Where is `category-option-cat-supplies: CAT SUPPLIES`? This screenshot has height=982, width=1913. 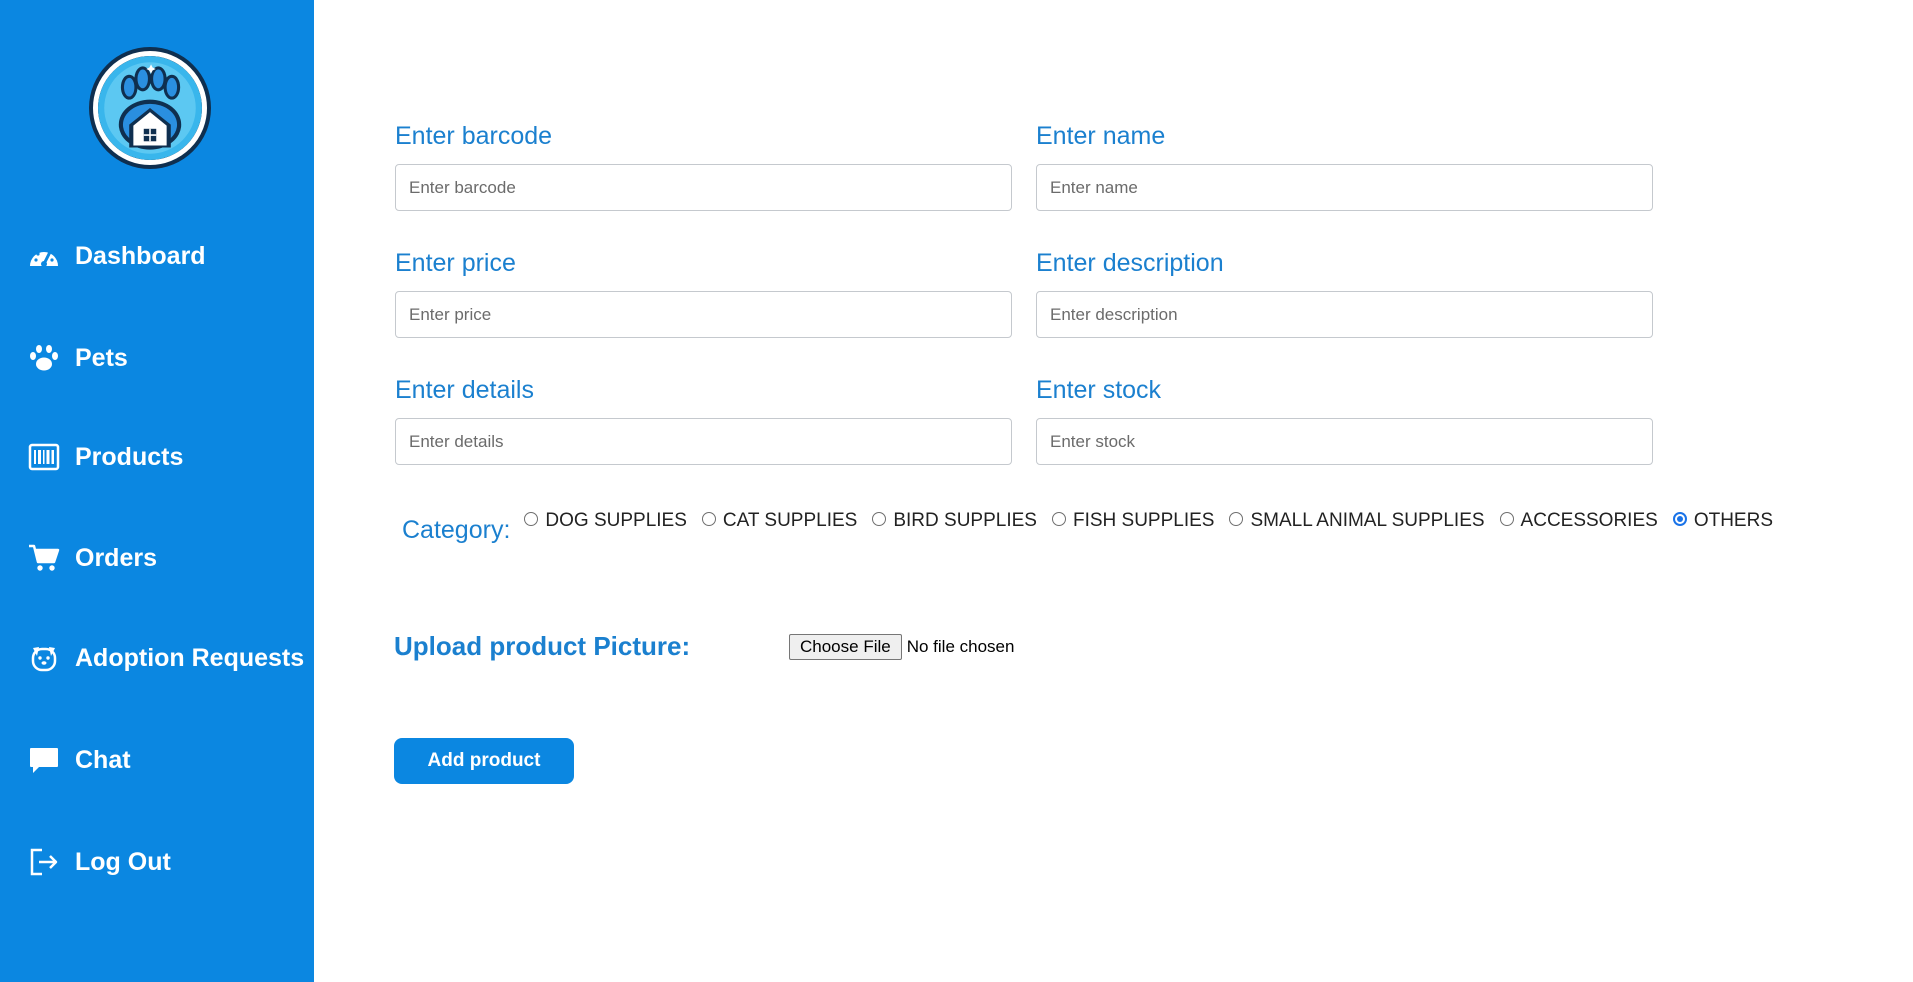 category-option-cat-supplies: CAT SUPPLIES is located at coordinates (779, 521).